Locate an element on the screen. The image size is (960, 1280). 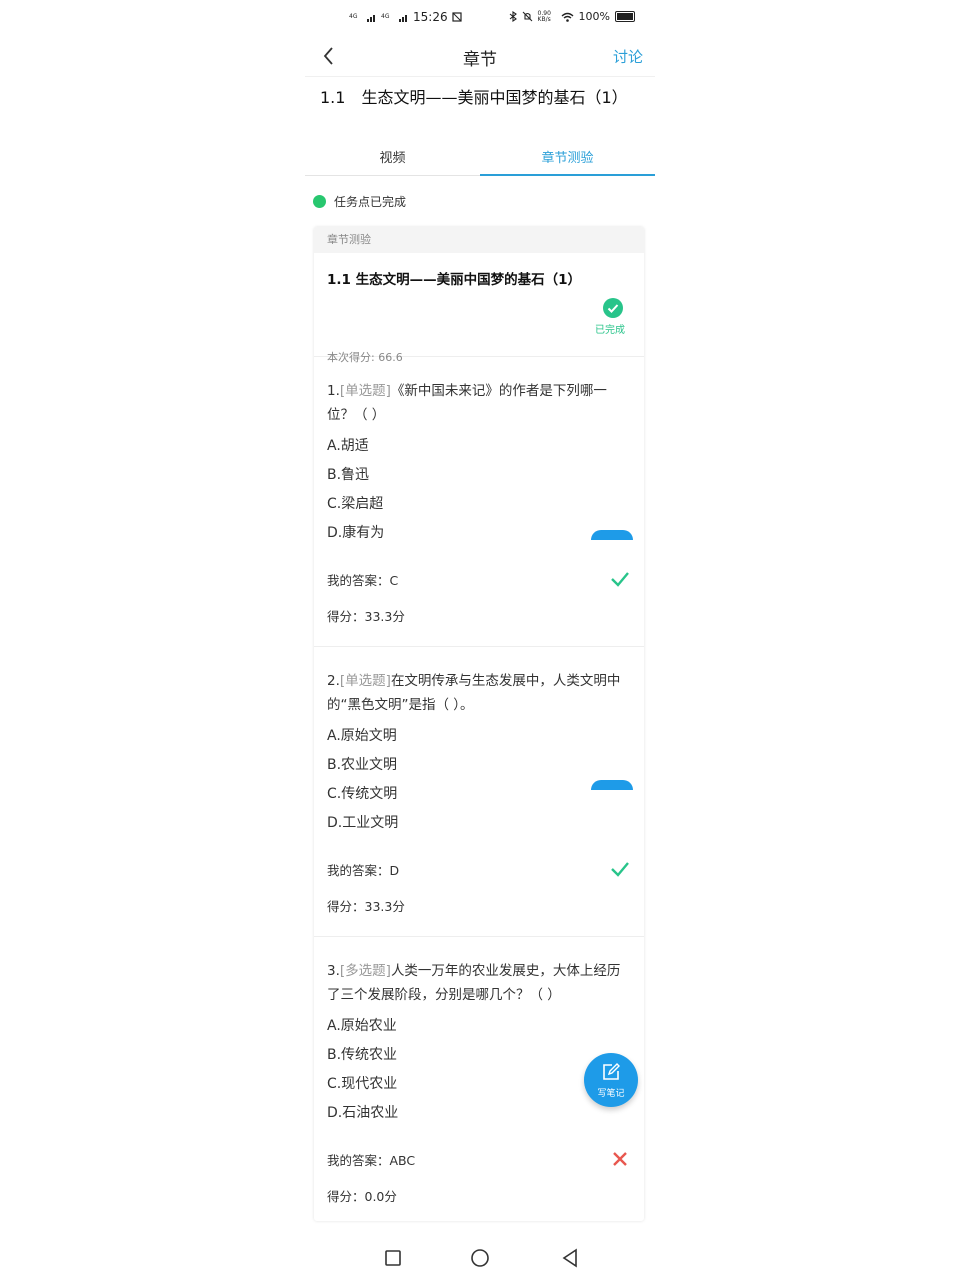
completed-dot-icon is located at coordinates (319, 201).